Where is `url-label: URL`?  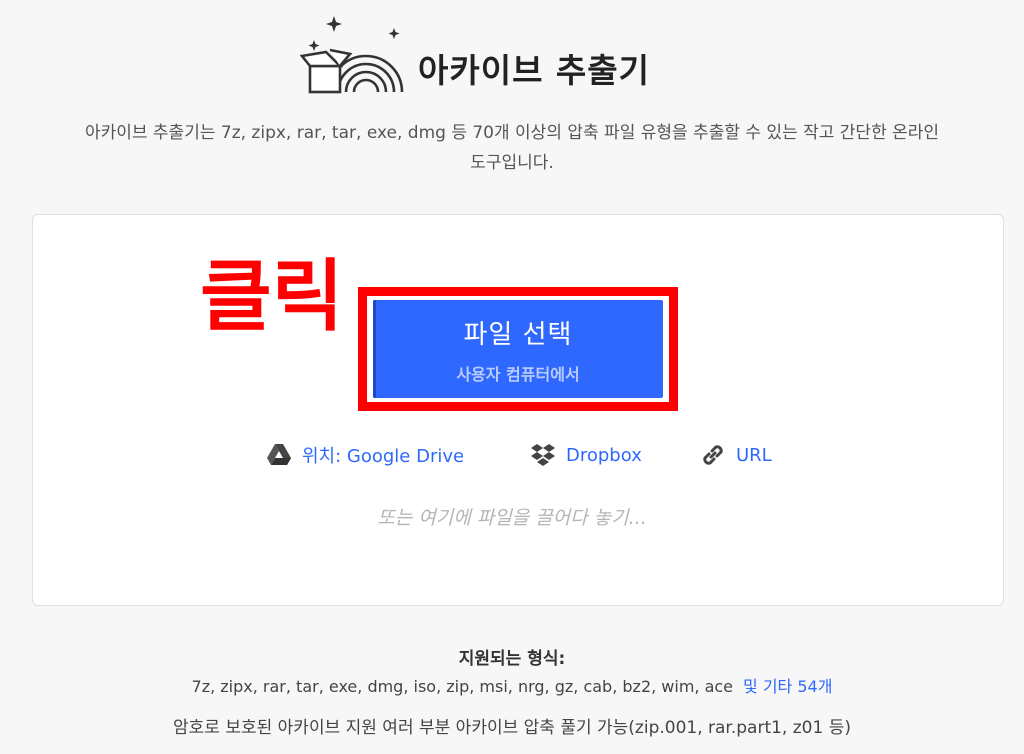
url-label: URL is located at coordinates (754, 455).